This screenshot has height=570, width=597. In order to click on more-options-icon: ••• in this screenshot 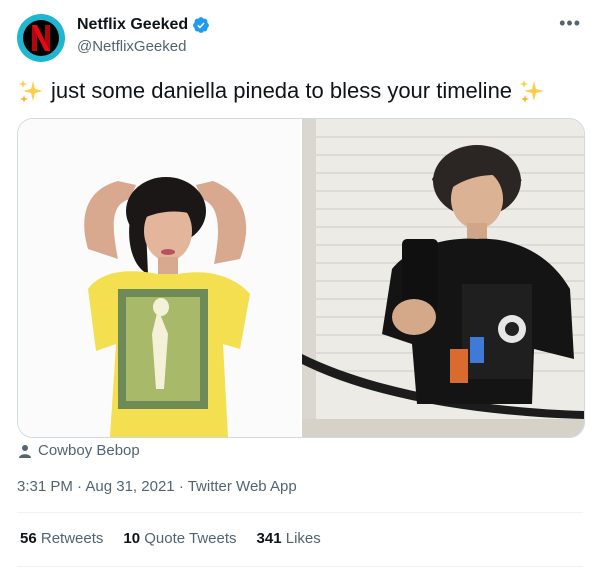, I will do `click(570, 23)`.